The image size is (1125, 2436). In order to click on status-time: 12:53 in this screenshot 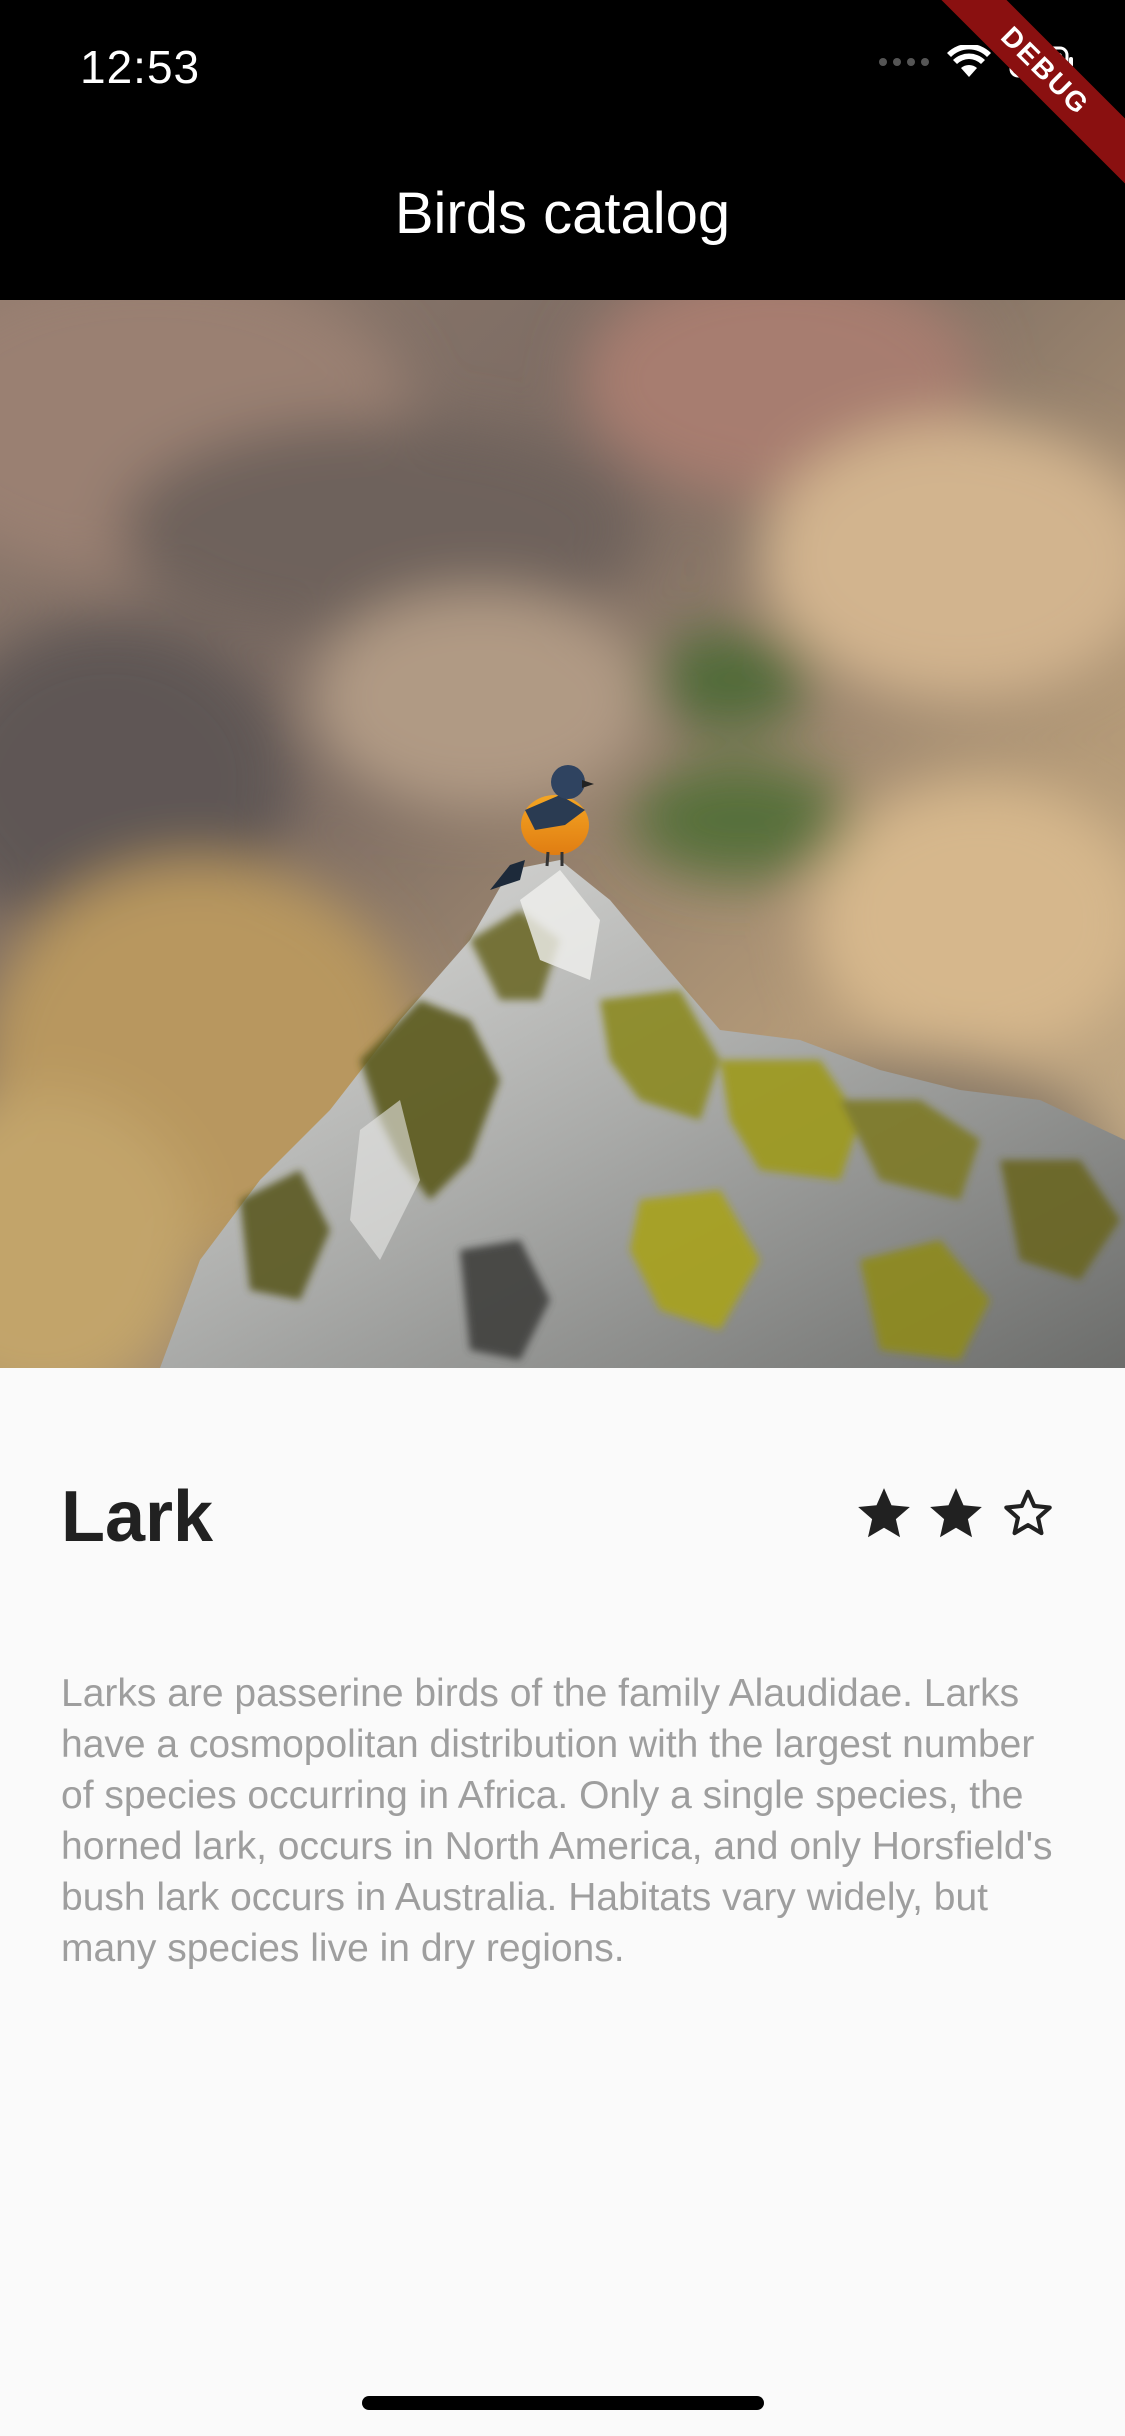, I will do `click(140, 67)`.